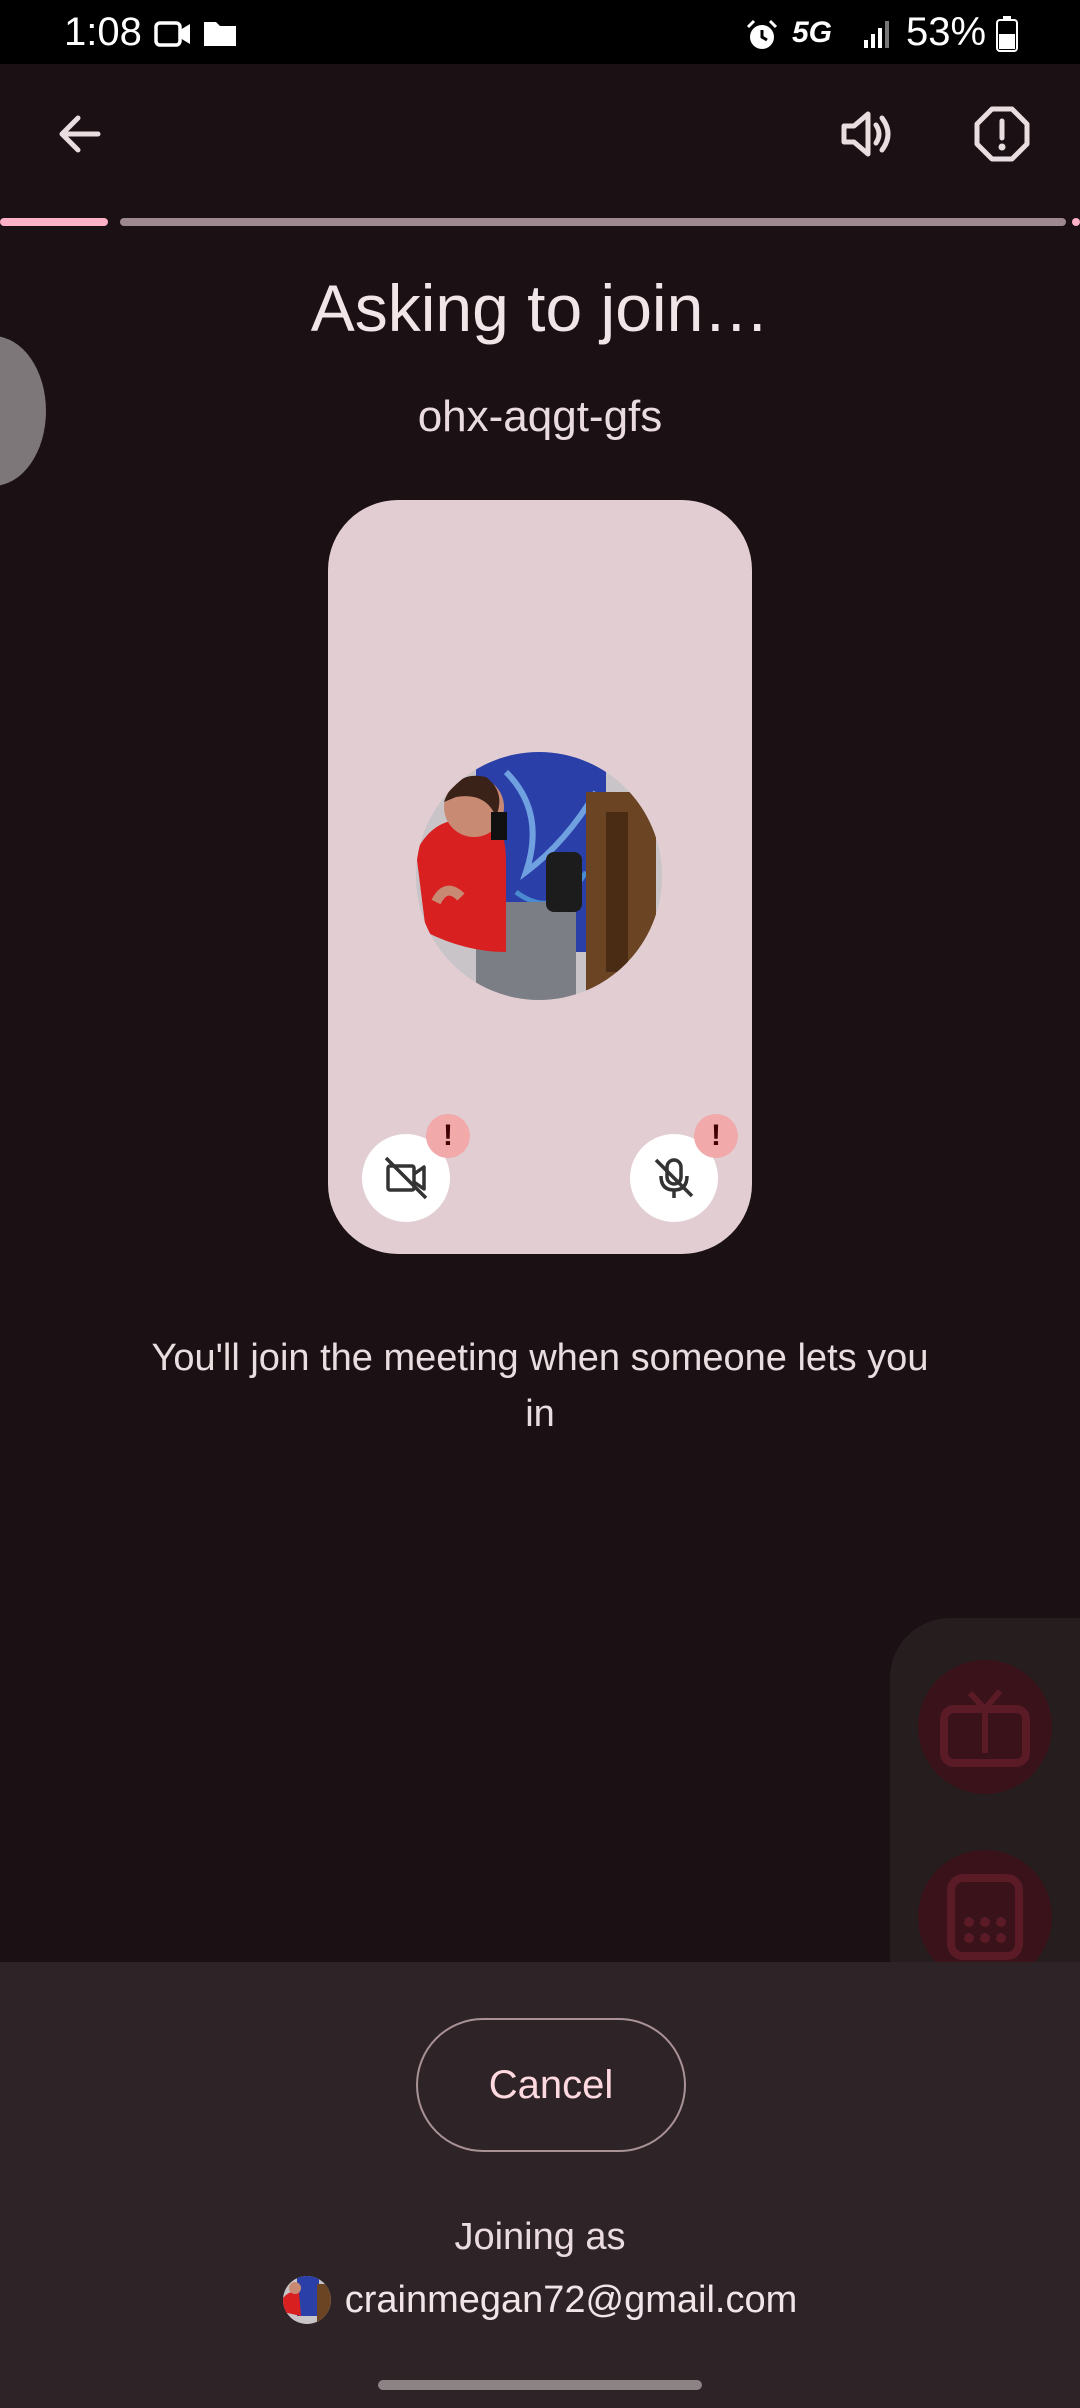 This screenshot has width=1080, height=2408. I want to click on joining-as-label: Joining as, so click(540, 2237).